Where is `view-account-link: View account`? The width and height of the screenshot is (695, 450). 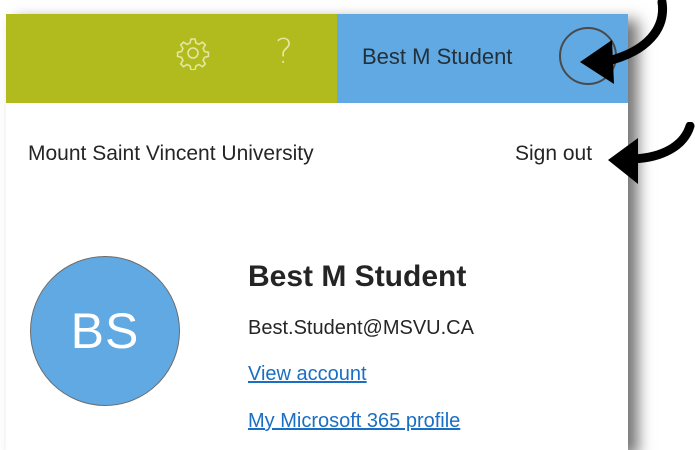 view-account-link: View account is located at coordinates (307, 374).